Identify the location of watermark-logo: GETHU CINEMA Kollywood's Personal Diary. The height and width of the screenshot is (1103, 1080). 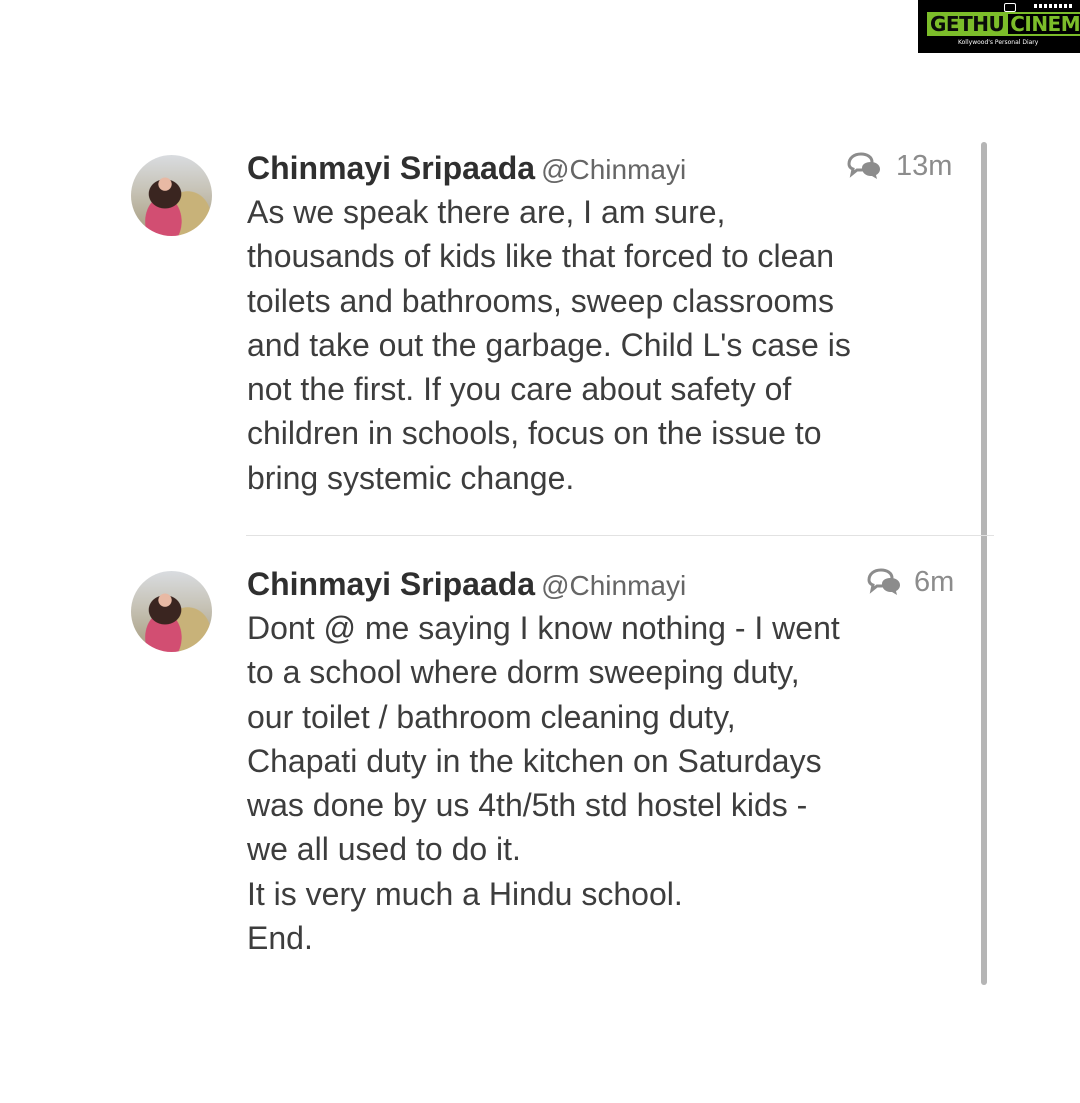
(999, 26).